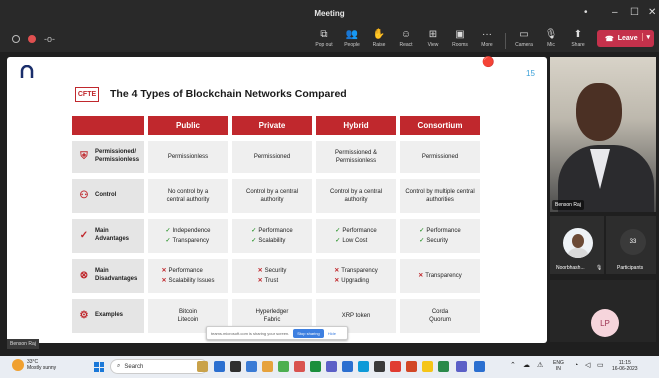 The image size is (659, 378). Describe the element at coordinates (108, 316) in the screenshot. I see `row-label-examples: ⚙ Examples` at that location.